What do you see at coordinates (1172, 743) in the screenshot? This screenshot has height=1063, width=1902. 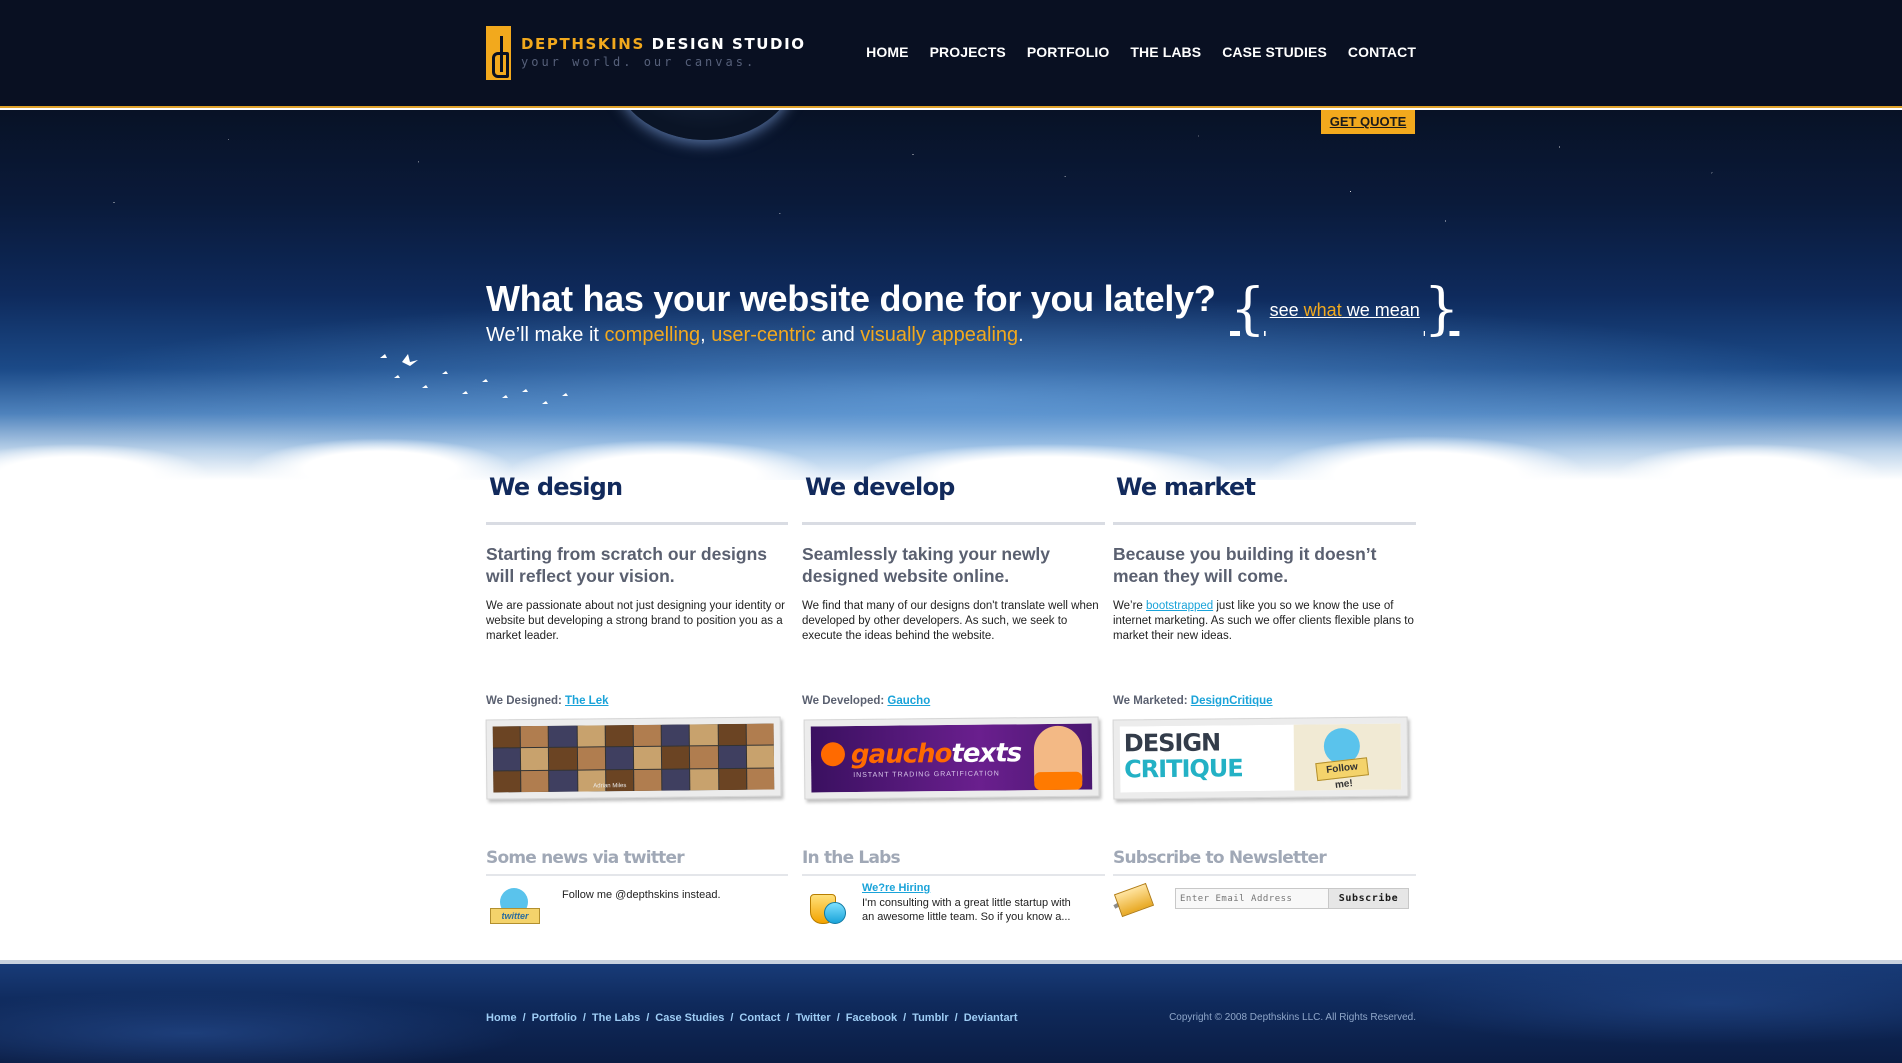 I see `dc-word1: DESIGN` at bounding box center [1172, 743].